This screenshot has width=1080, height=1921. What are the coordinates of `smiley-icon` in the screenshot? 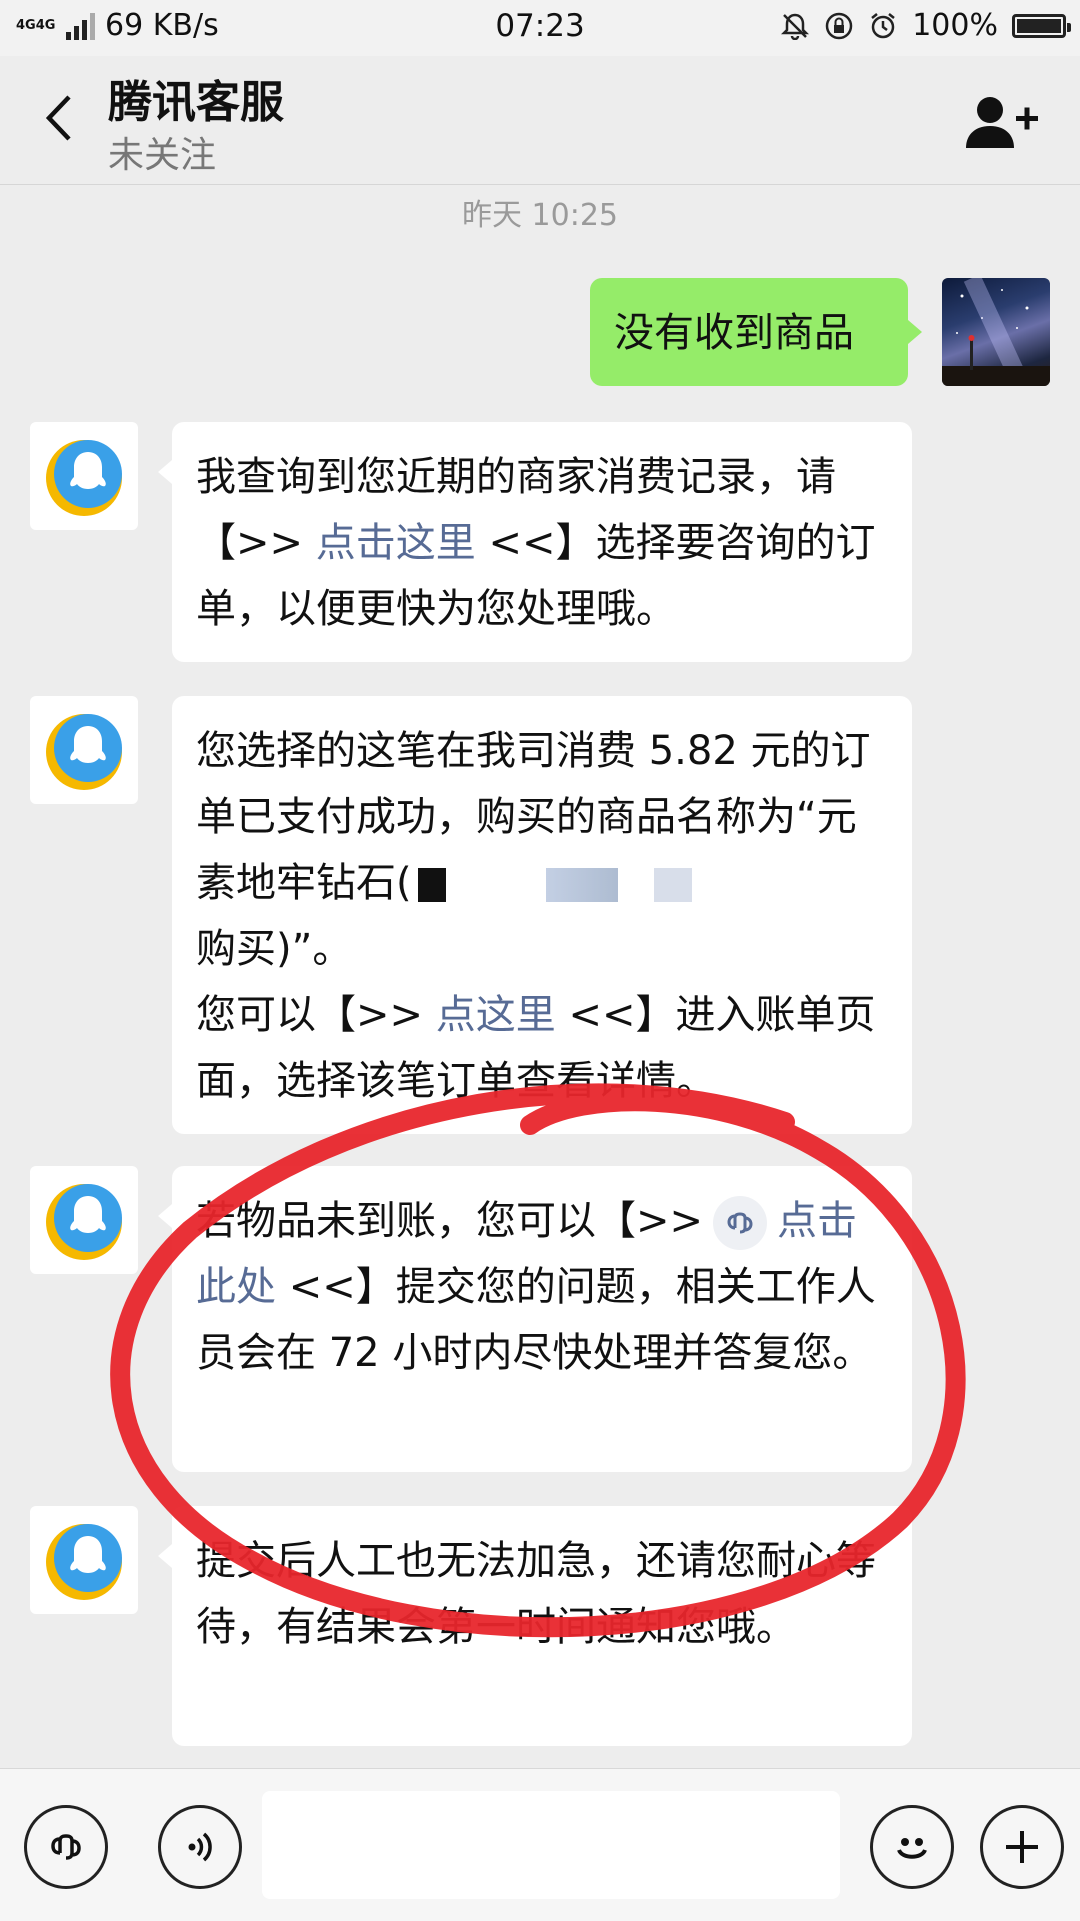 It's located at (912, 1848).